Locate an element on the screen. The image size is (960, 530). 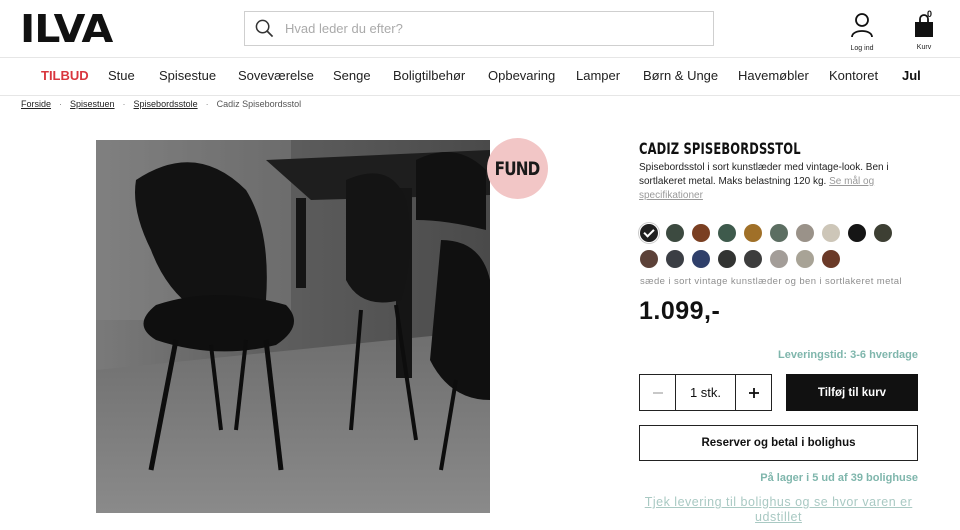
account-label: Log ind is located at coordinates (862, 48).